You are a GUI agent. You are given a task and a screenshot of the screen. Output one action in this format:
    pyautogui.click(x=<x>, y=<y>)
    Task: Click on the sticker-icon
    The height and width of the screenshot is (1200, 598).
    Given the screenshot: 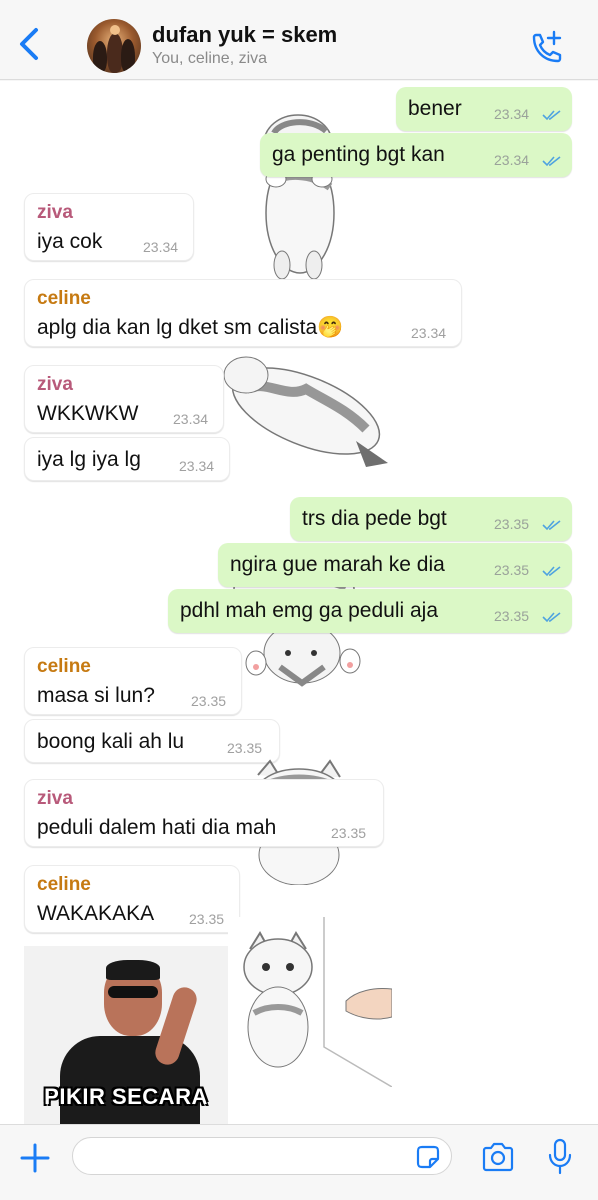 What is the action you would take?
    pyautogui.click(x=428, y=1157)
    